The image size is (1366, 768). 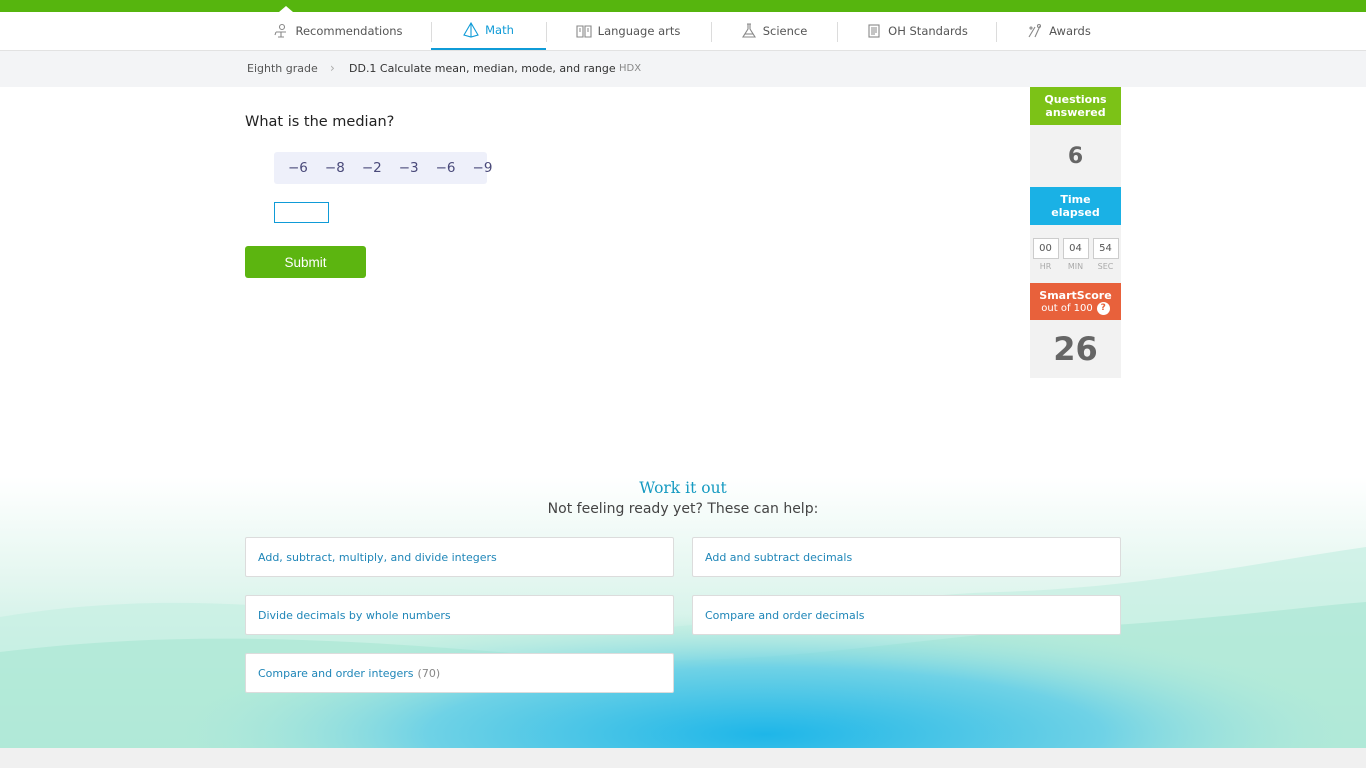 What do you see at coordinates (459, 615) in the screenshot?
I see `help-link-divide-decimals: Divide decimals by whole numbers` at bounding box center [459, 615].